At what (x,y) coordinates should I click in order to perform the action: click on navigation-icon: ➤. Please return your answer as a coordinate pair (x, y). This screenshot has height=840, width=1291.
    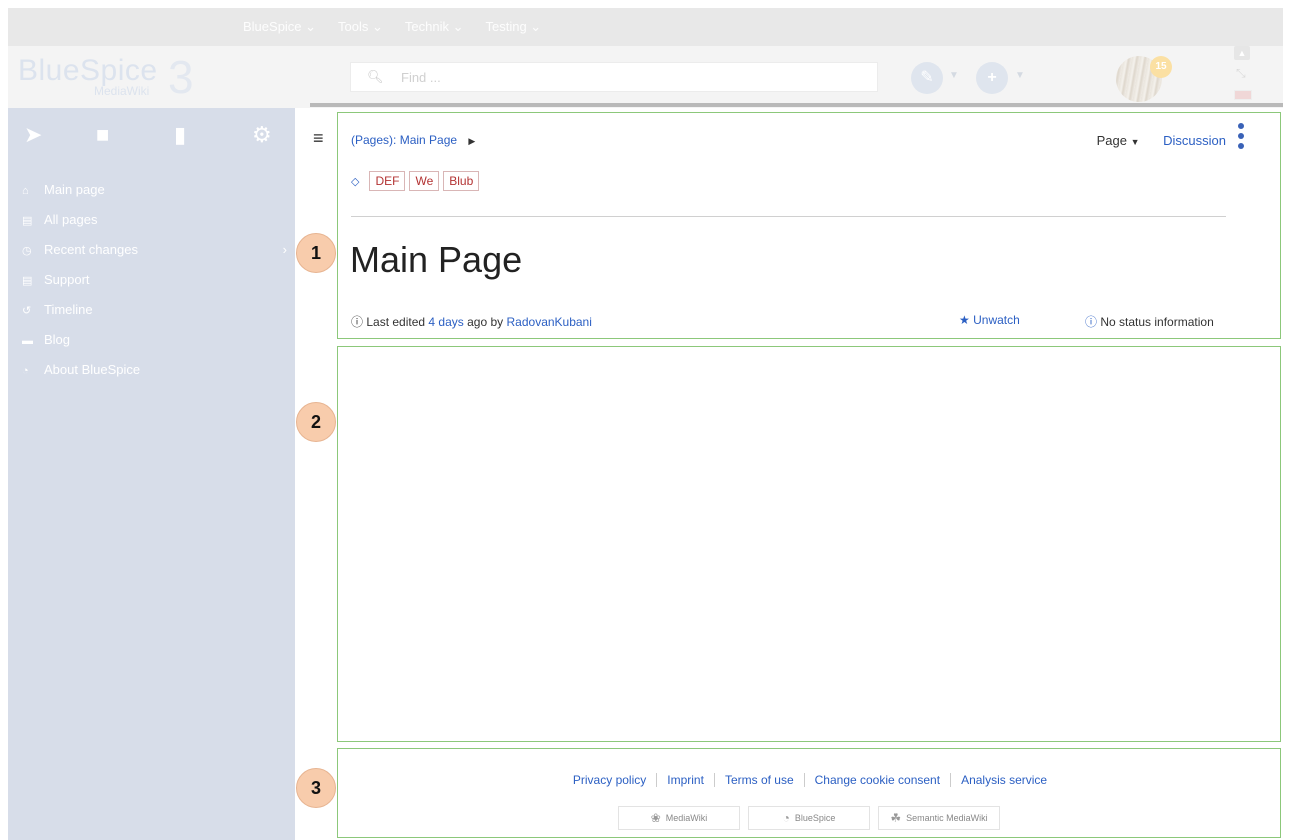
    Looking at the image, I should click on (33, 135).